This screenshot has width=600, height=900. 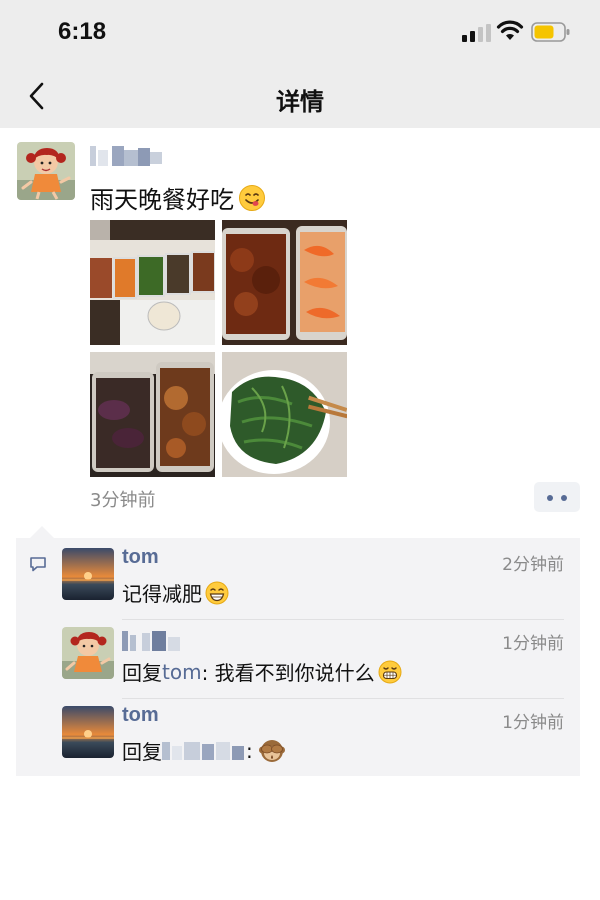 I want to click on status-time: 6:18, so click(x=82, y=31).